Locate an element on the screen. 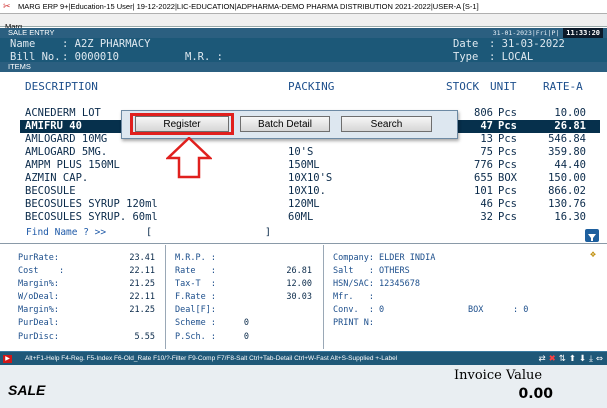 This screenshot has width=607, height=408. sale-entry-title: SALE ENTRY is located at coordinates (31, 32).